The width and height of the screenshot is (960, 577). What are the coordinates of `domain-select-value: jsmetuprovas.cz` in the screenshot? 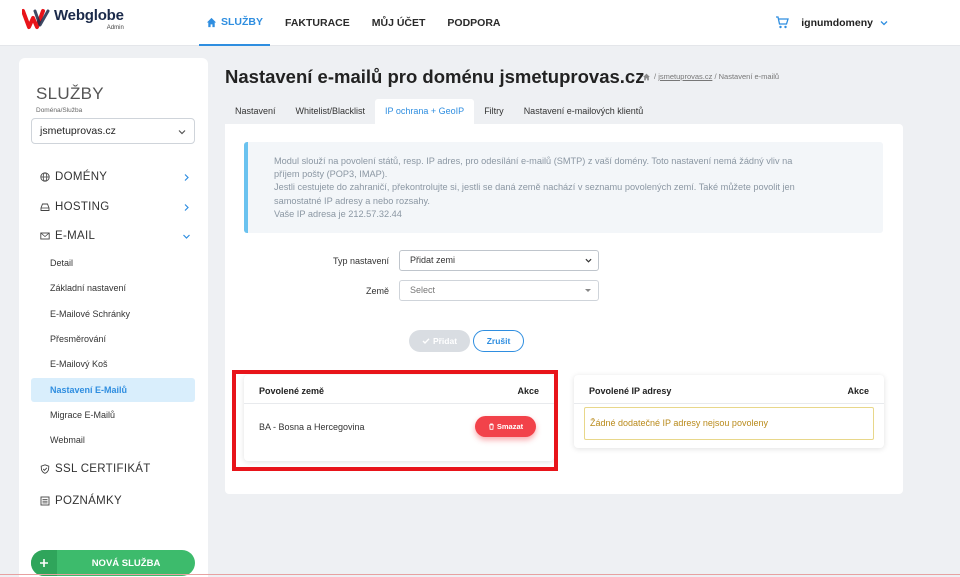 It's located at (78, 131).